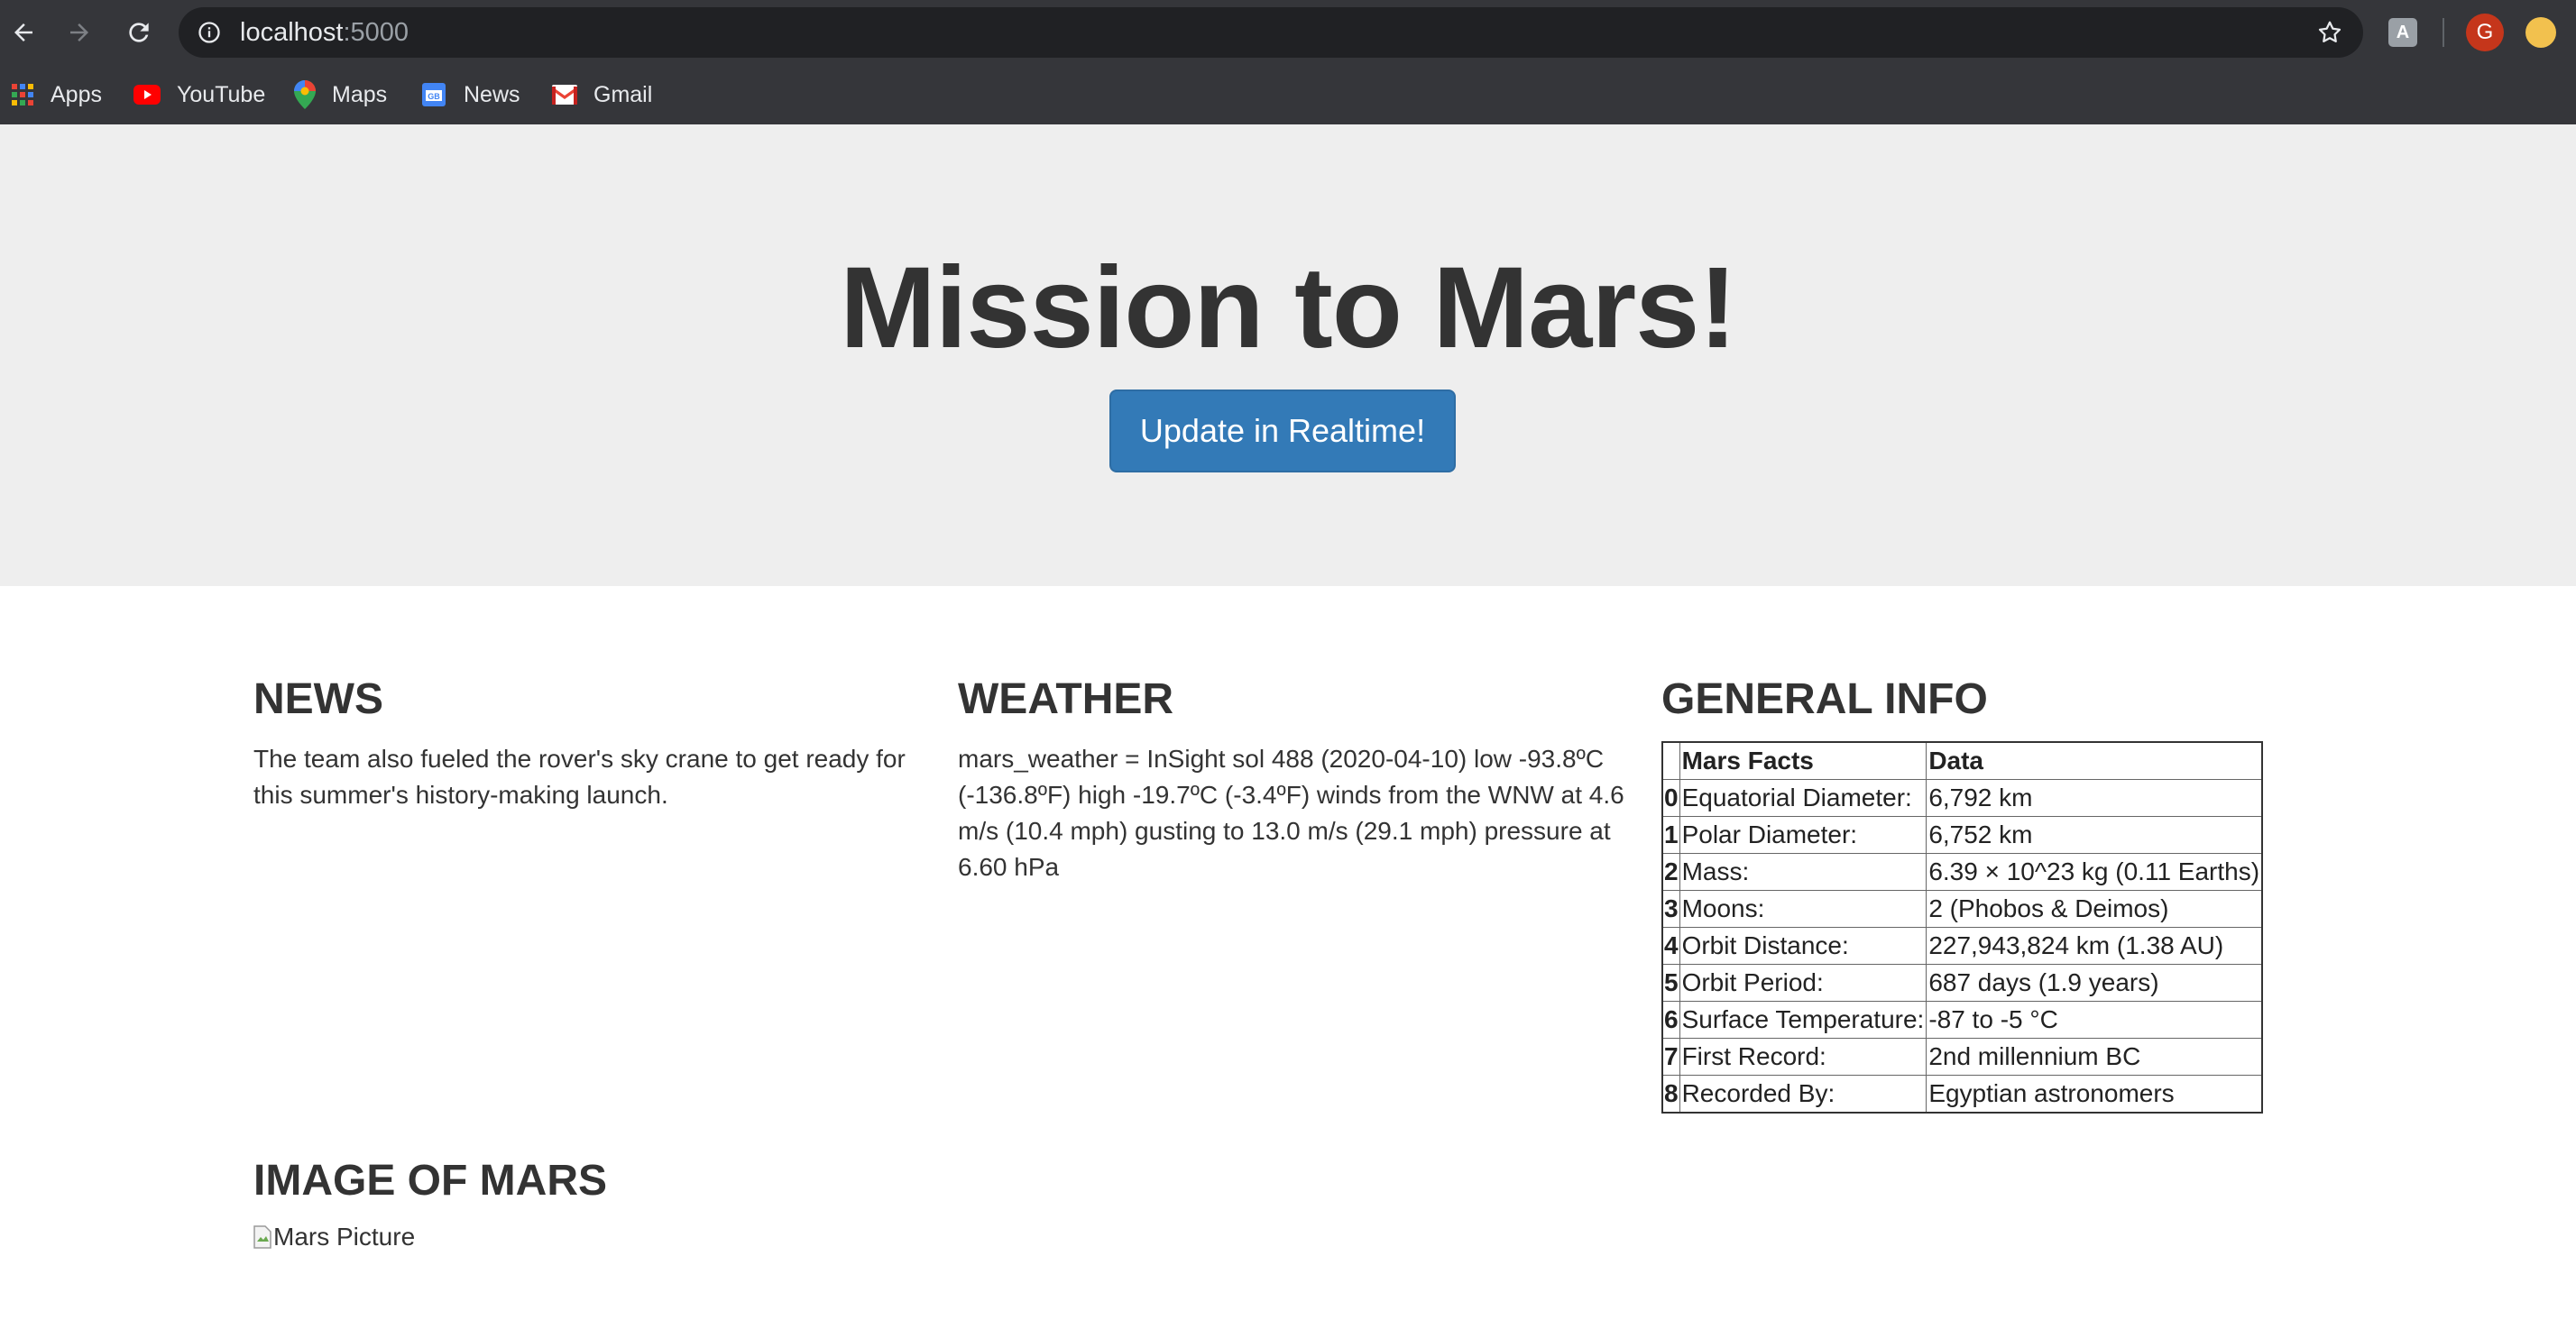  What do you see at coordinates (1803, 872) in the screenshot?
I see `fact-cell: Mass:` at bounding box center [1803, 872].